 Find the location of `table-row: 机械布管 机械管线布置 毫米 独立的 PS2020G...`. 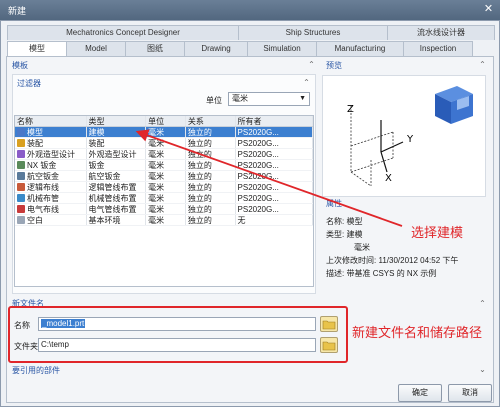

table-row: 机械布管 机械管线布置 毫米 独立的 PS2020G... is located at coordinates (164, 198).